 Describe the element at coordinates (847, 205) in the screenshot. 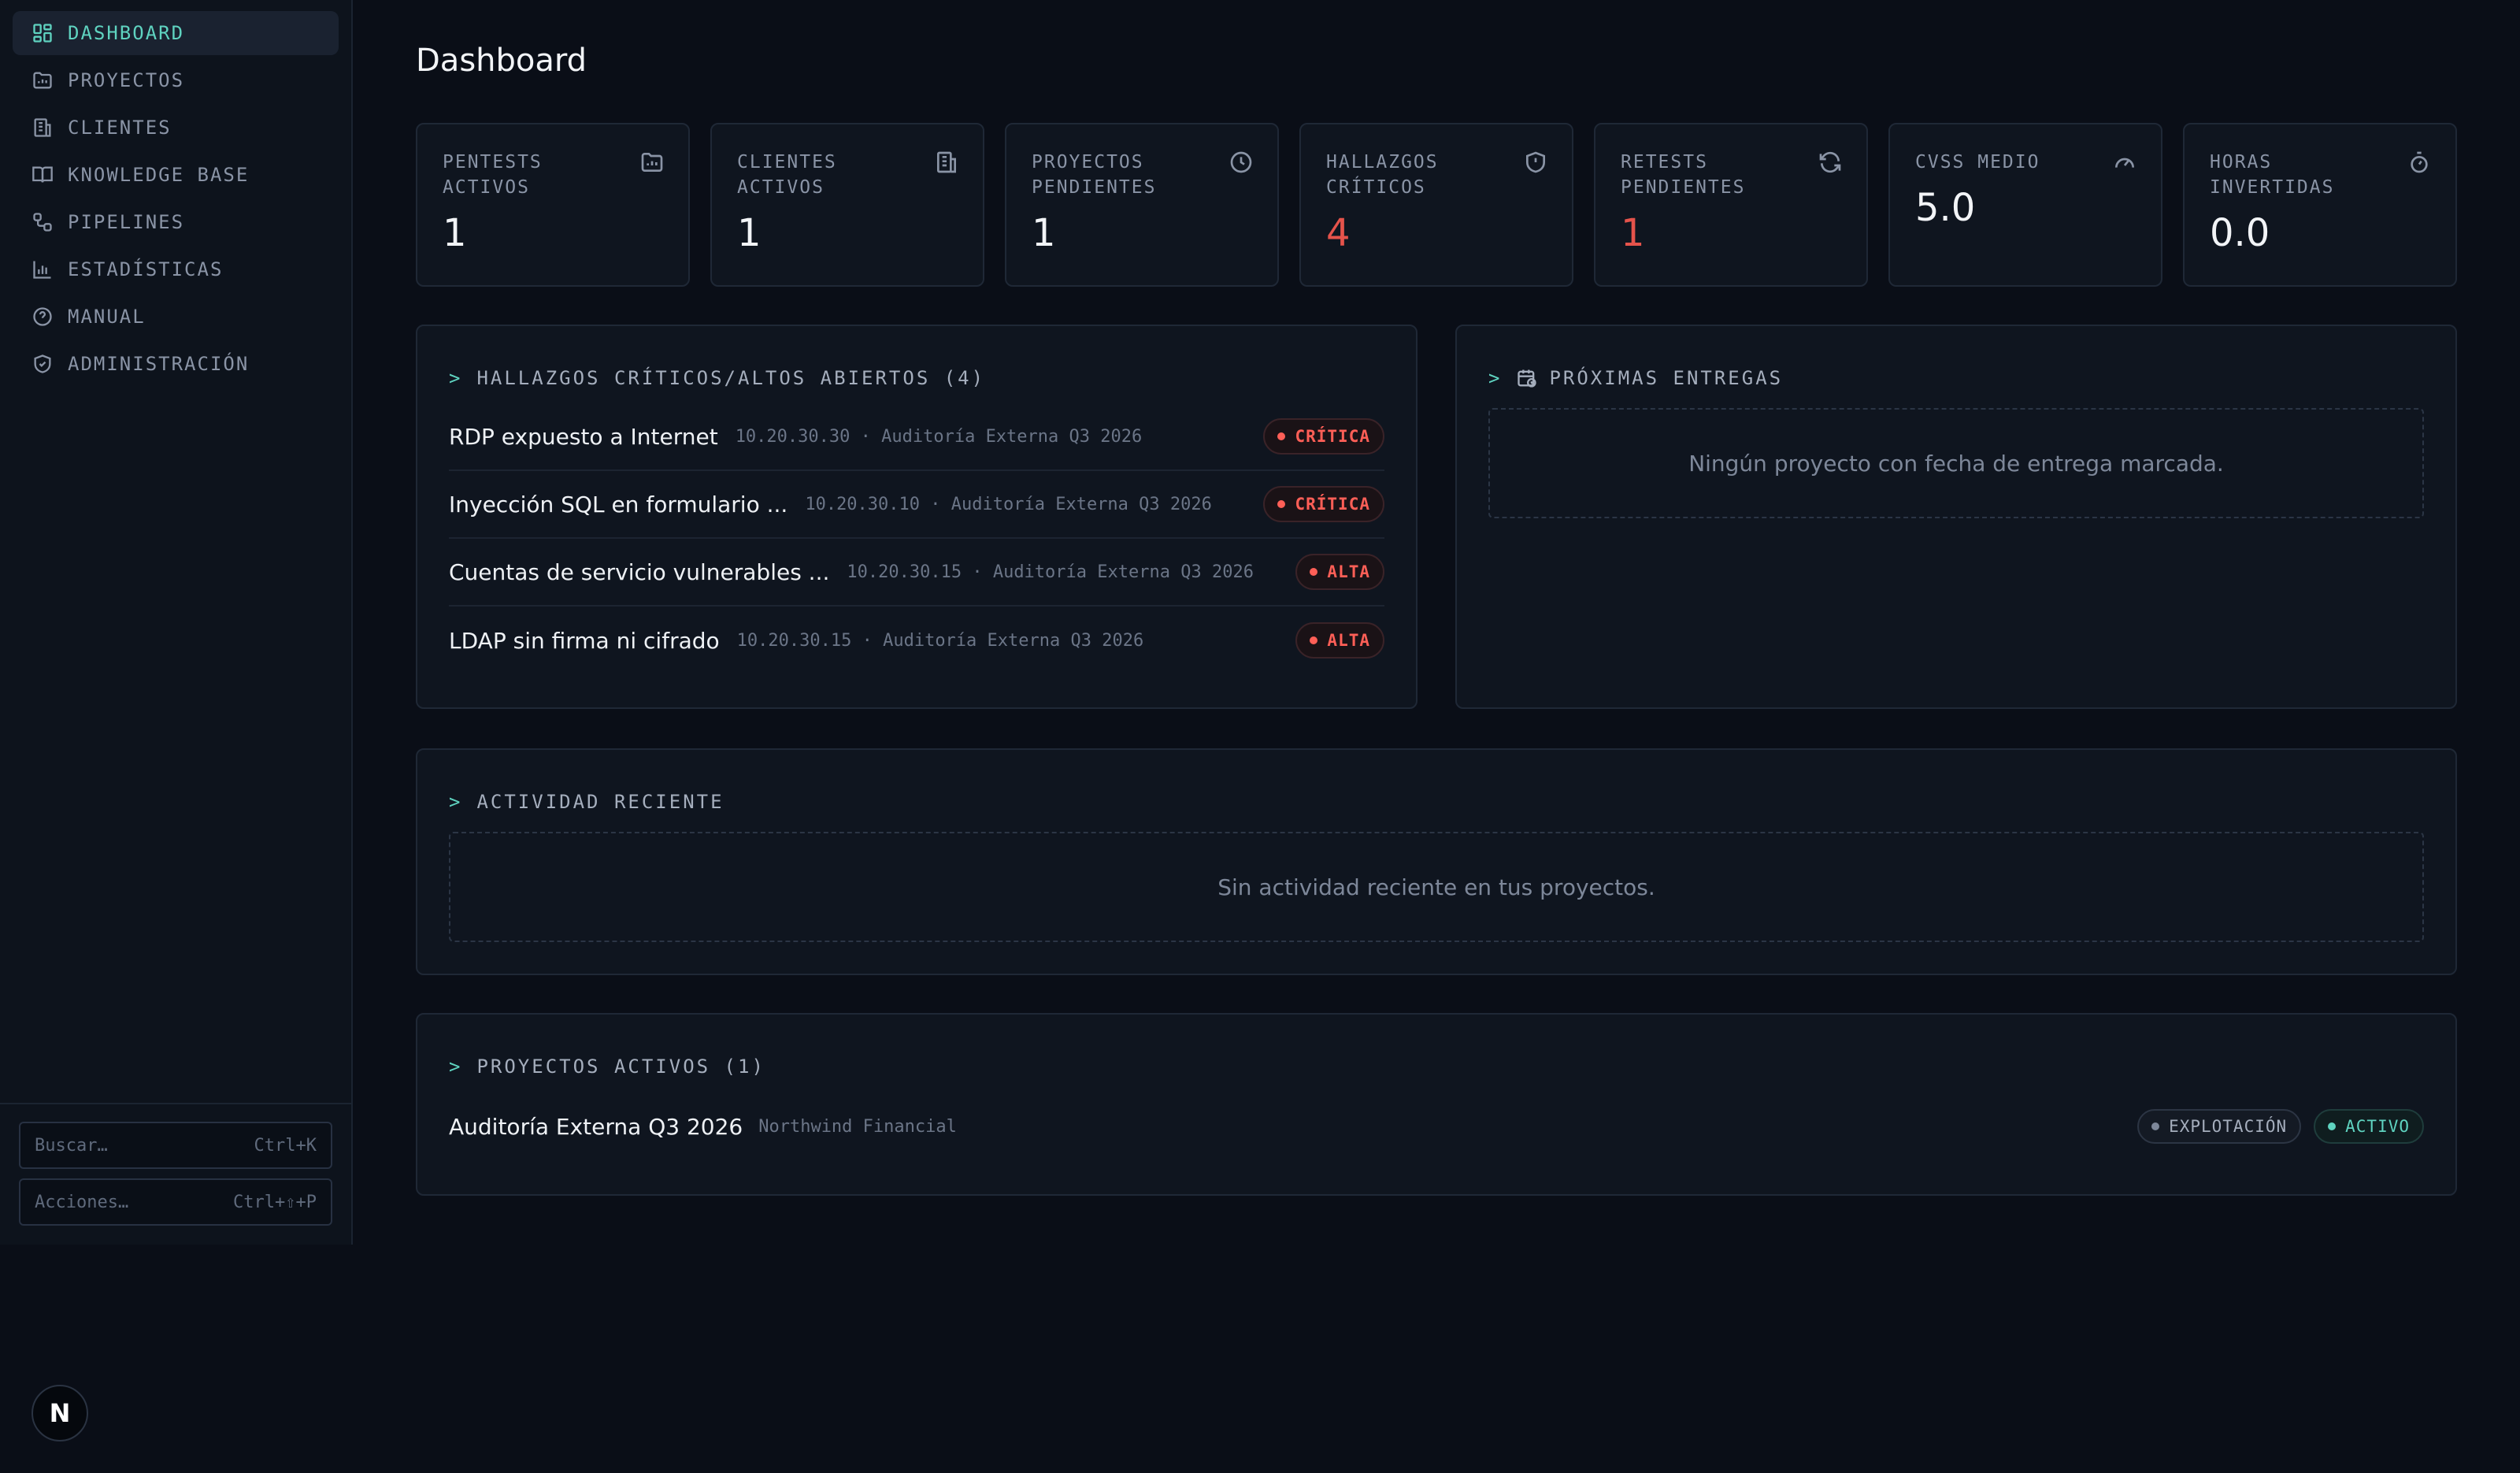

I see `stat-card-clientes-activos: CLIENTES ACTIVOS 1` at that location.